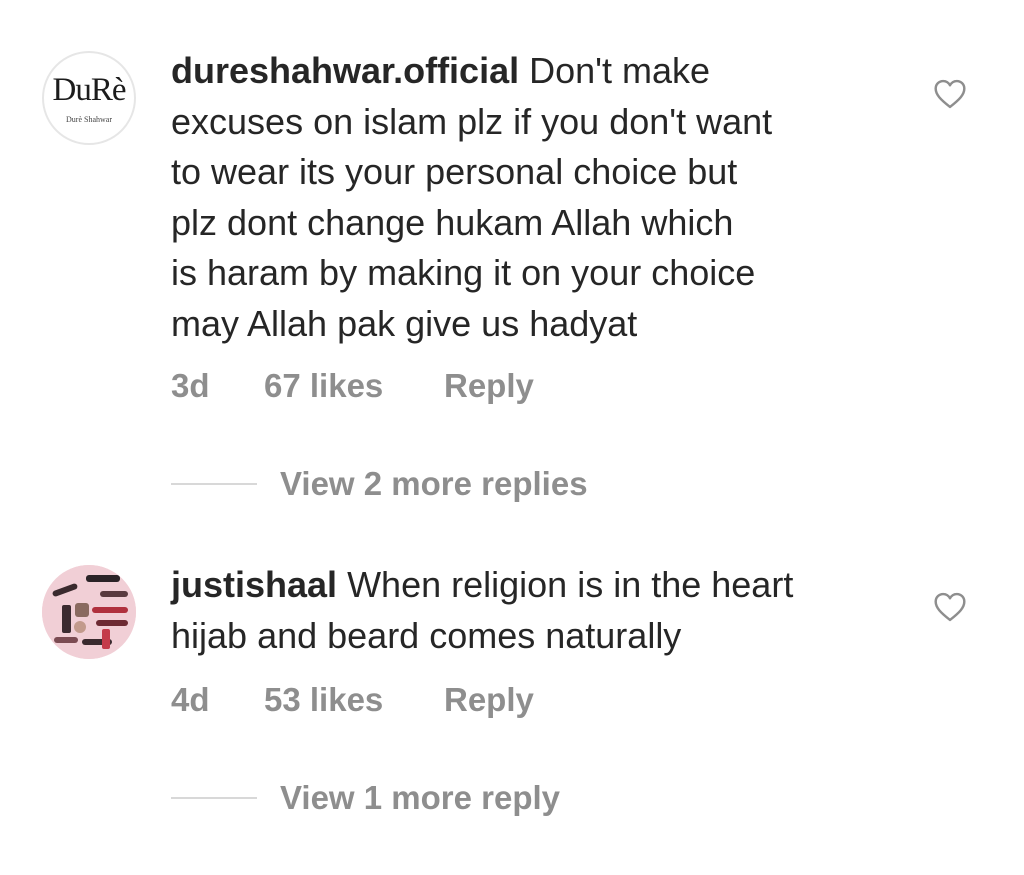 The height and width of the screenshot is (875, 1024). Describe the element at coordinates (620, 70) in the screenshot. I see `comment-text-line: Don't make` at that location.